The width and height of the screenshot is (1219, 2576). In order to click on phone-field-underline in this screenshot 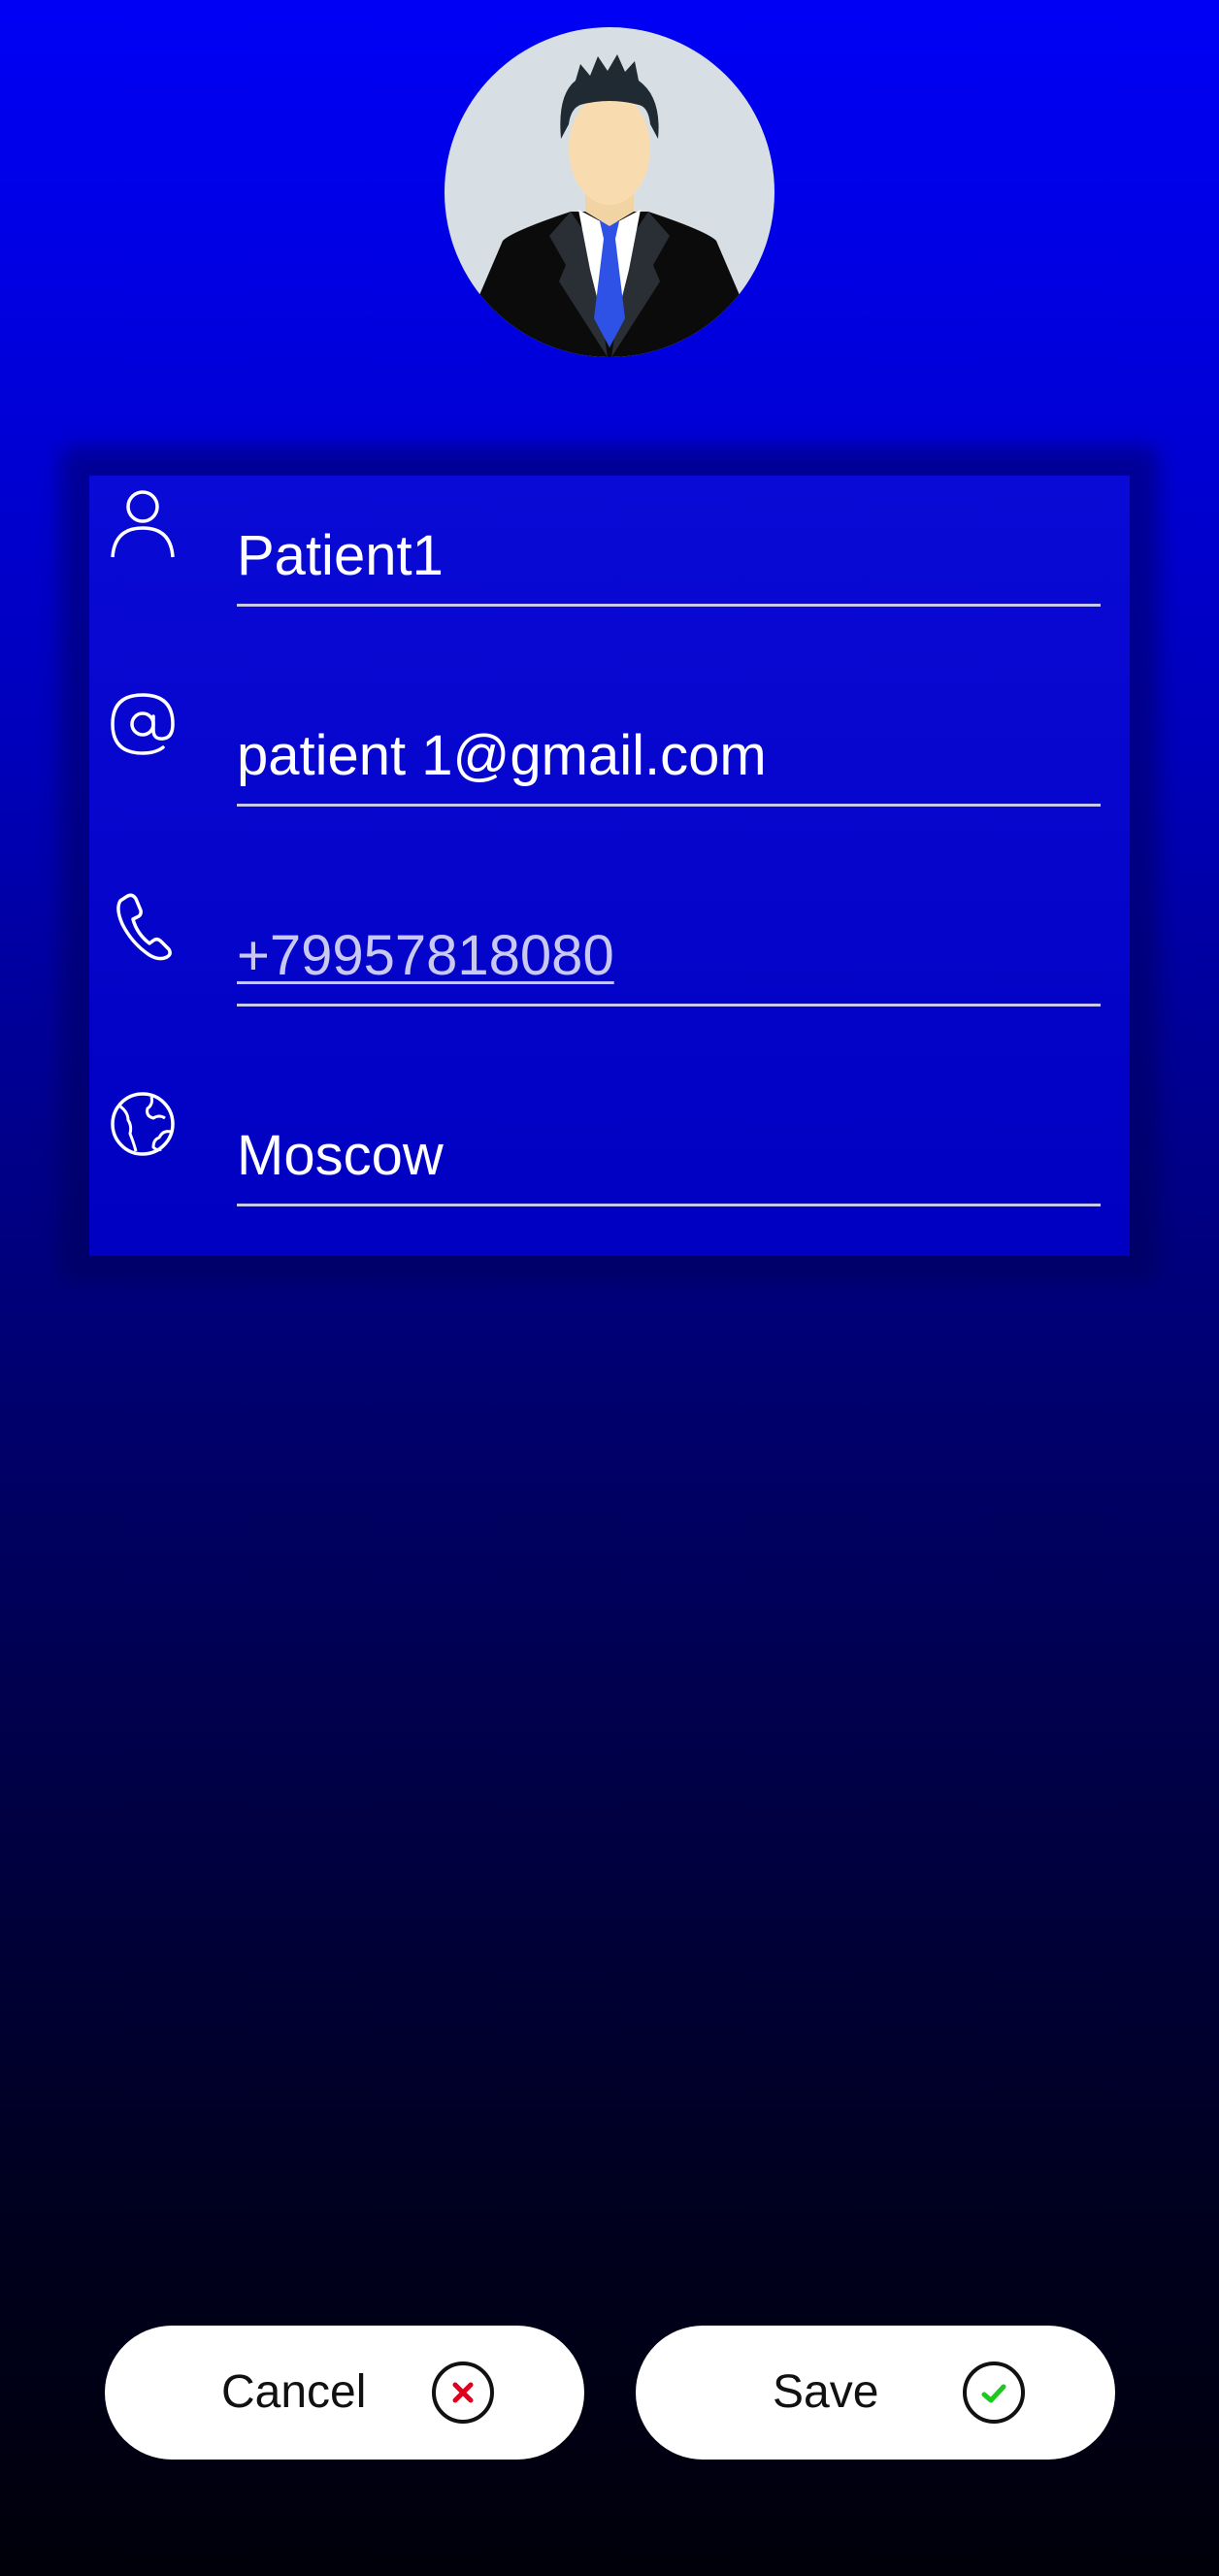, I will do `click(669, 1005)`.